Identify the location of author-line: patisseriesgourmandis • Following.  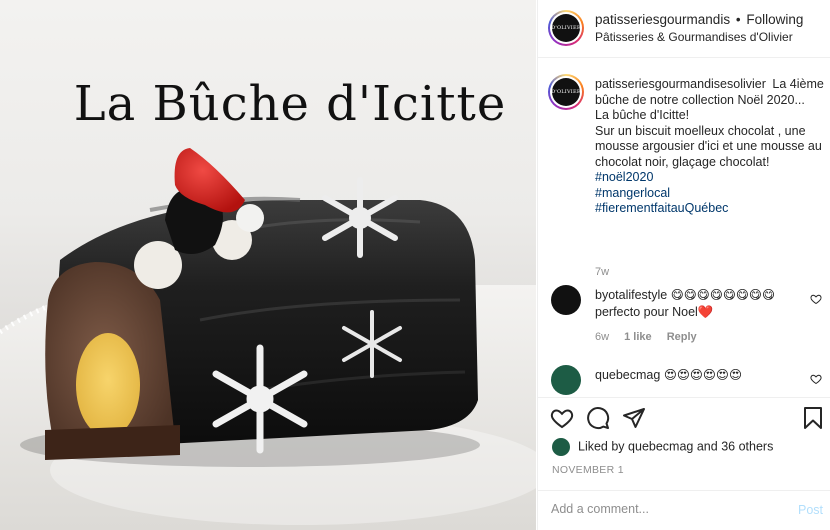
(699, 19).